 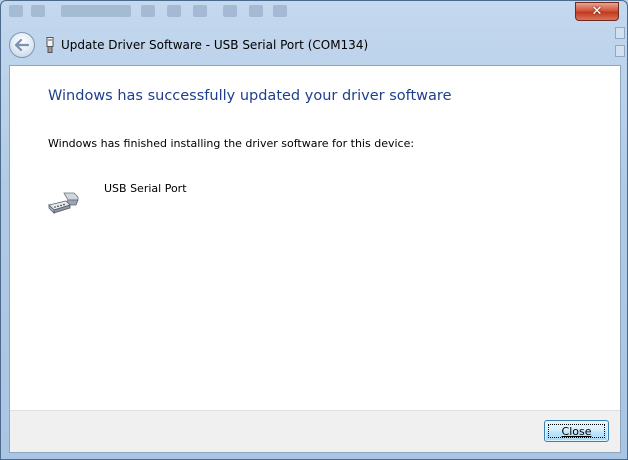 I want to click on back-arrow-icon, so click(x=22, y=45).